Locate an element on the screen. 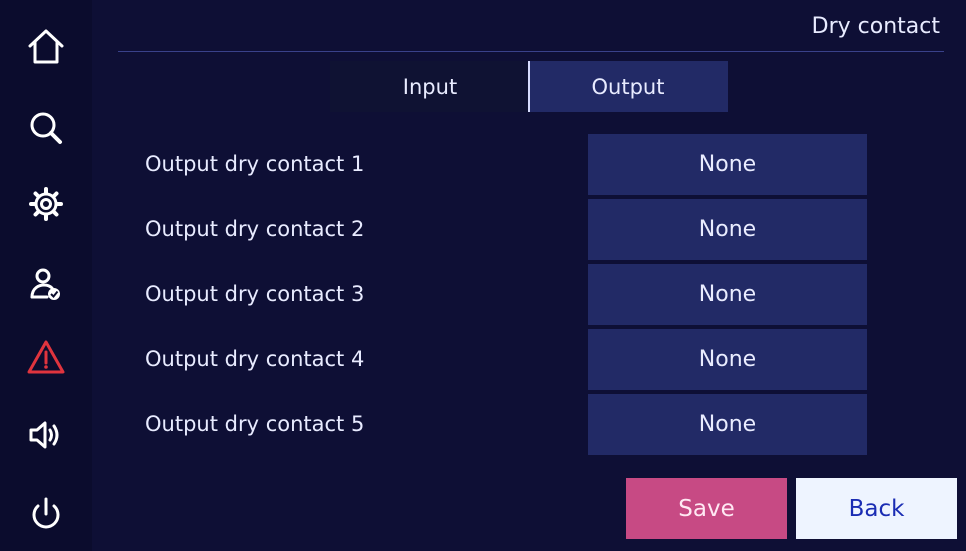 The width and height of the screenshot is (966, 551). power-icon is located at coordinates (46, 513).